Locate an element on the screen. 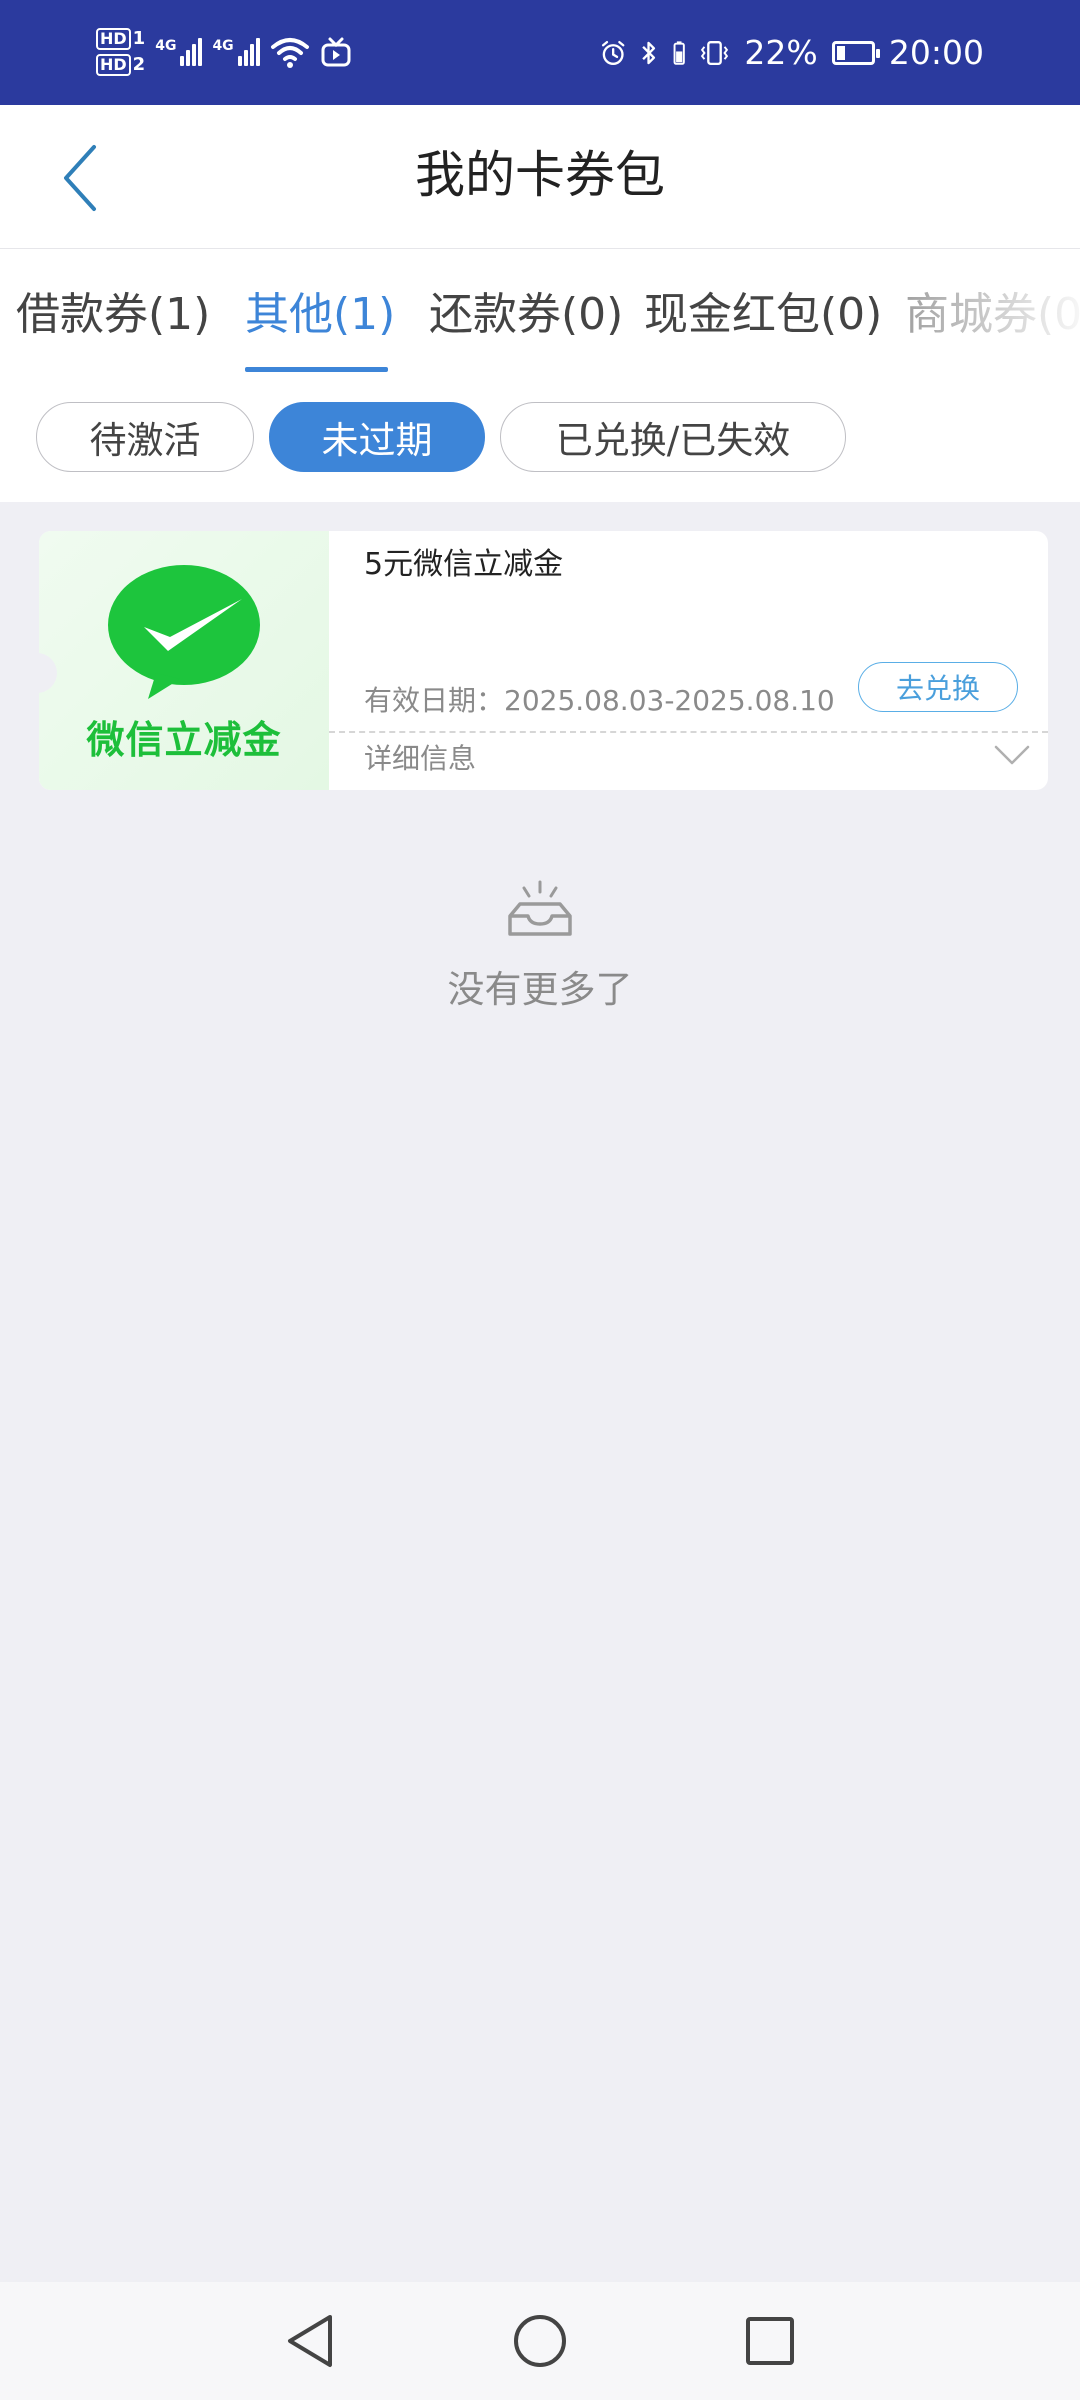 This screenshot has width=1080, height=2400. wifi-icon is located at coordinates (289, 53).